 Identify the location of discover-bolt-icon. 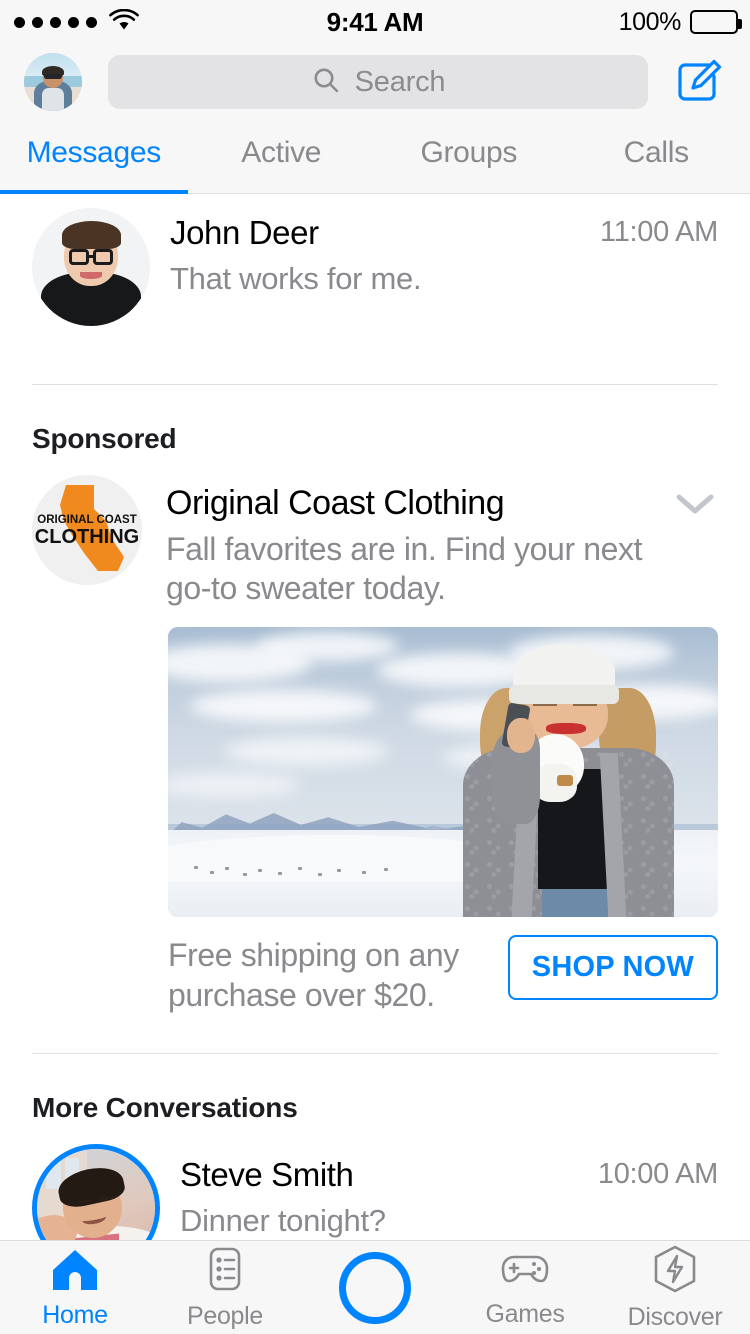
(675, 1271).